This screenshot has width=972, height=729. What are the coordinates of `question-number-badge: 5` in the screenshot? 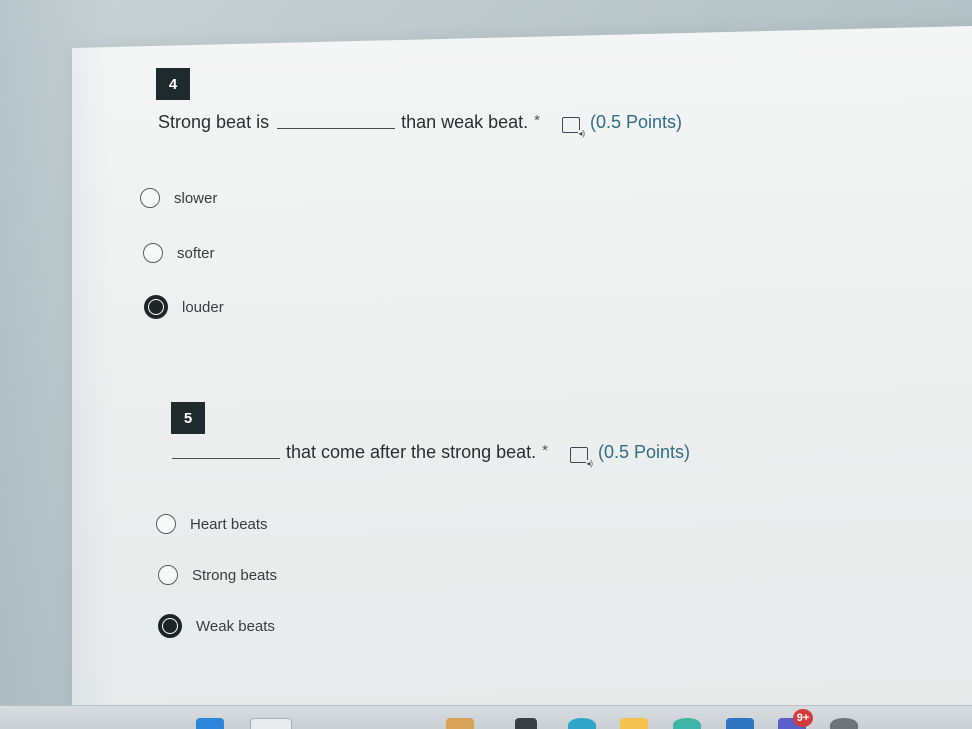 It's located at (188, 418).